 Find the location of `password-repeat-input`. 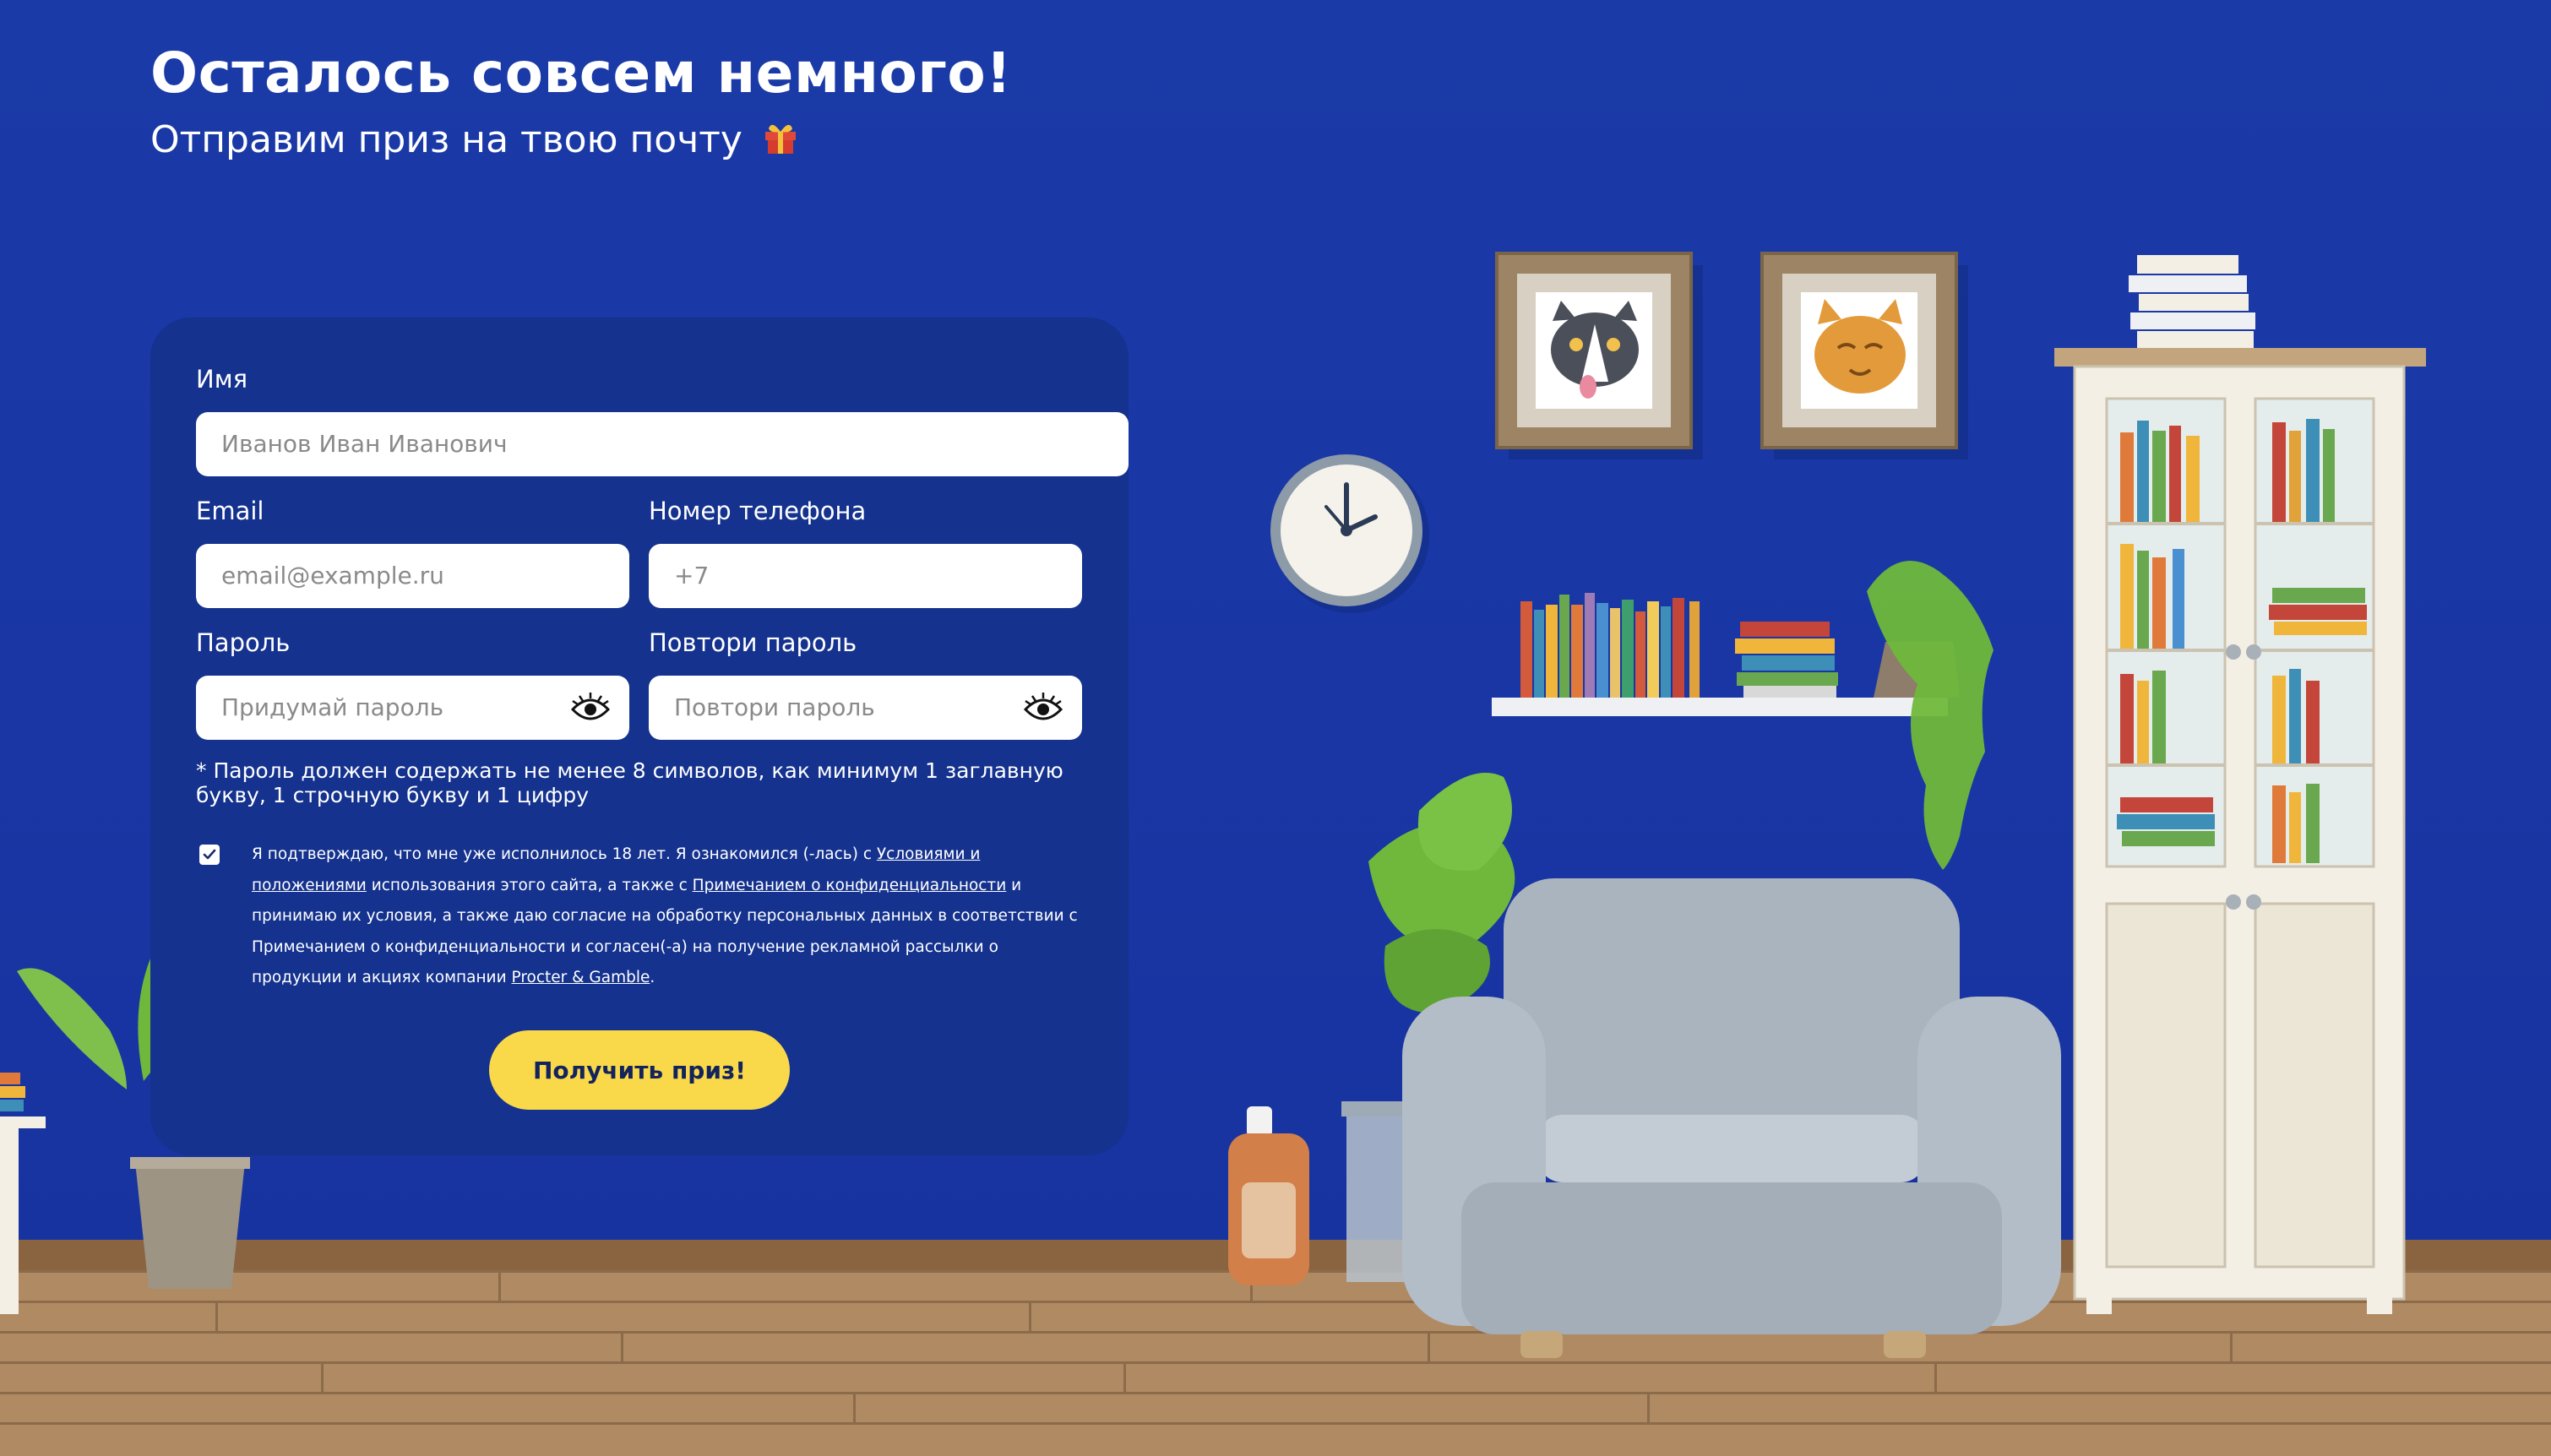

password-repeat-input is located at coordinates (865, 708).